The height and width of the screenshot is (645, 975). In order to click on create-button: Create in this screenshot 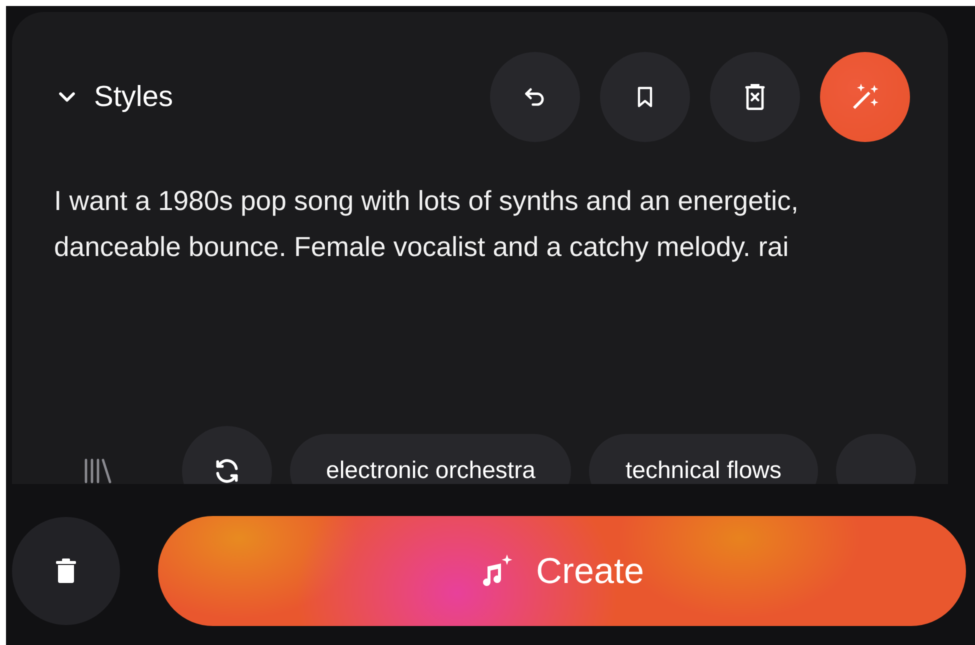, I will do `click(562, 571)`.